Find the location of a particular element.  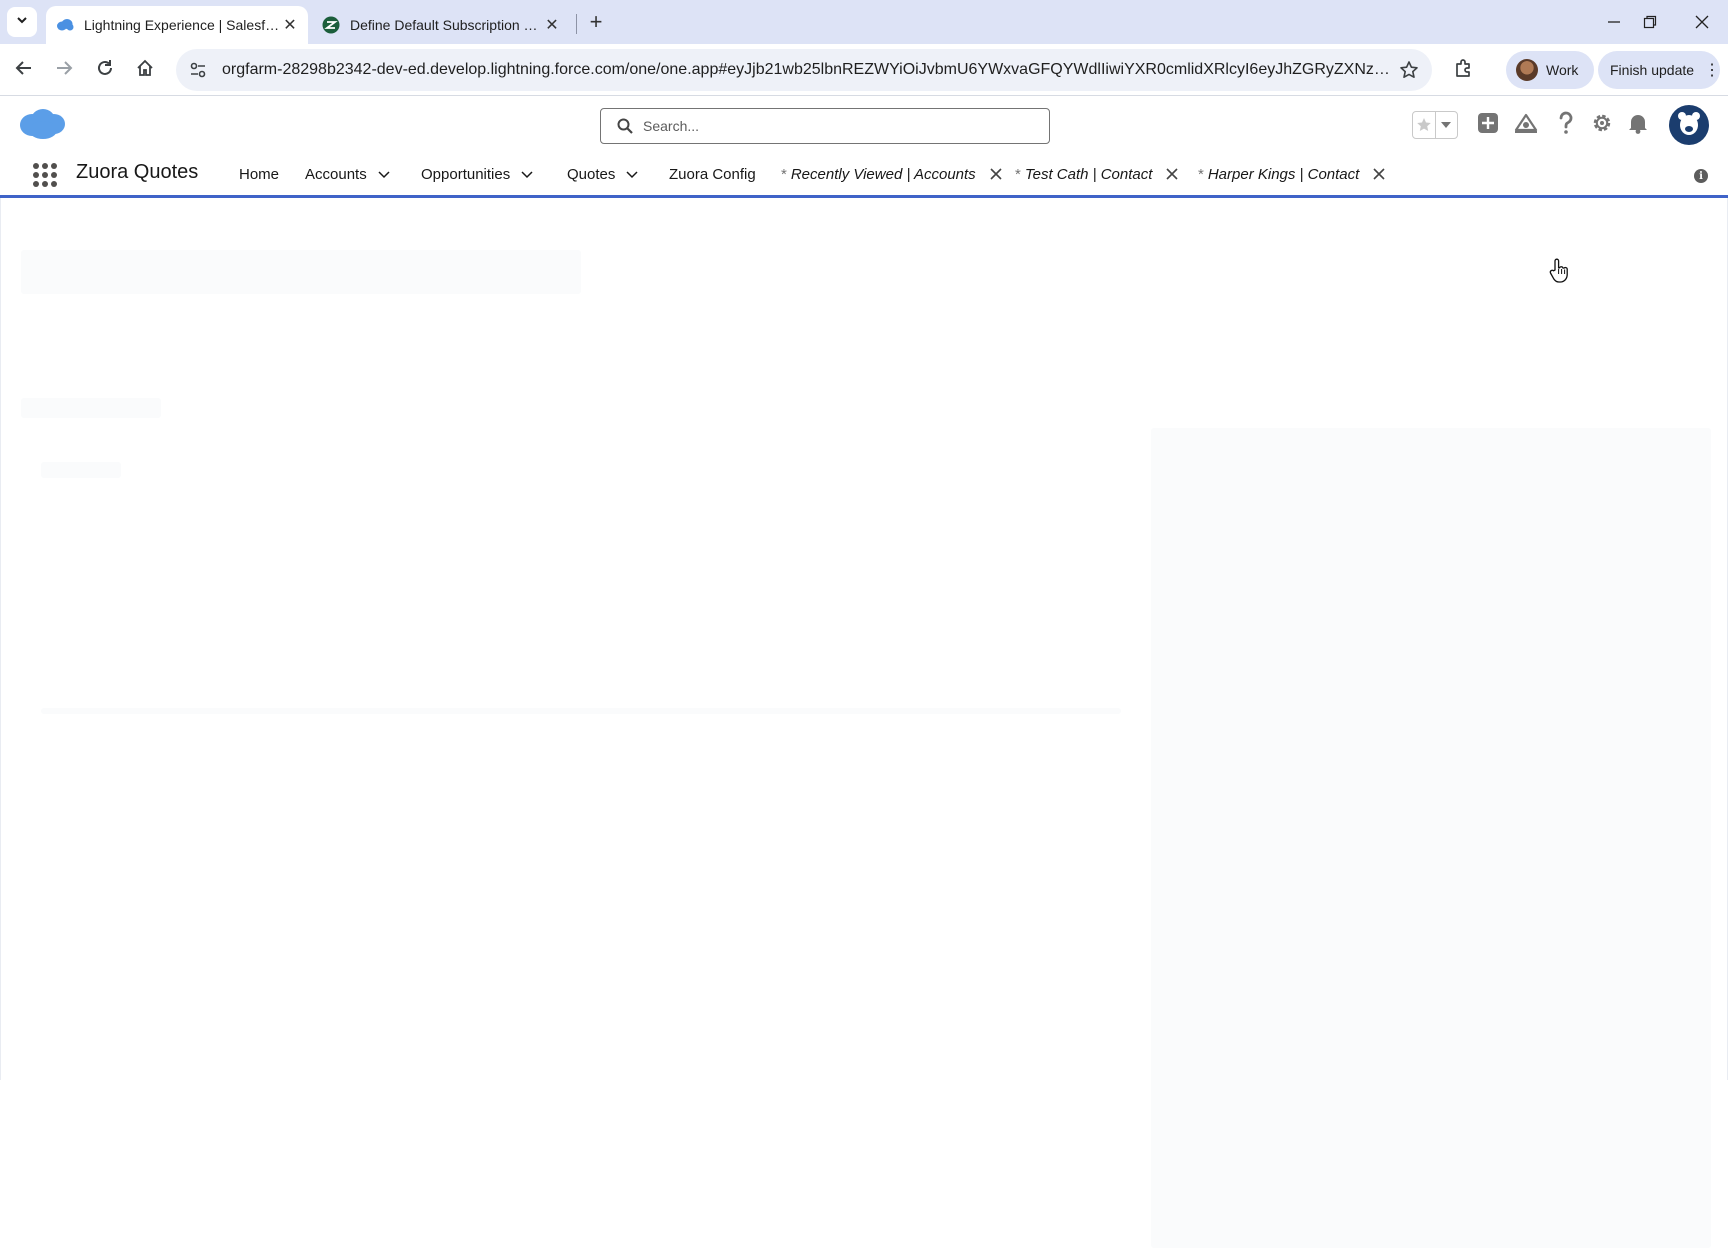

forward-button is located at coordinates (64, 70).